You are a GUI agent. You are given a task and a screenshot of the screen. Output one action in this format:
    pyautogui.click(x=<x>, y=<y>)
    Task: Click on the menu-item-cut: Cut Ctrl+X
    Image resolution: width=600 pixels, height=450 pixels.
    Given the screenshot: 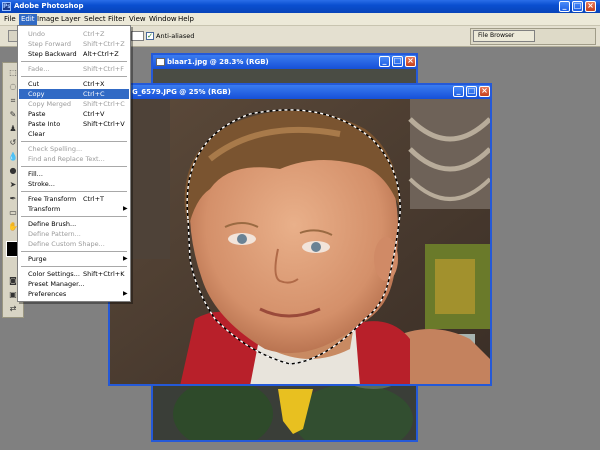 What is the action you would take?
    pyautogui.click(x=74, y=84)
    